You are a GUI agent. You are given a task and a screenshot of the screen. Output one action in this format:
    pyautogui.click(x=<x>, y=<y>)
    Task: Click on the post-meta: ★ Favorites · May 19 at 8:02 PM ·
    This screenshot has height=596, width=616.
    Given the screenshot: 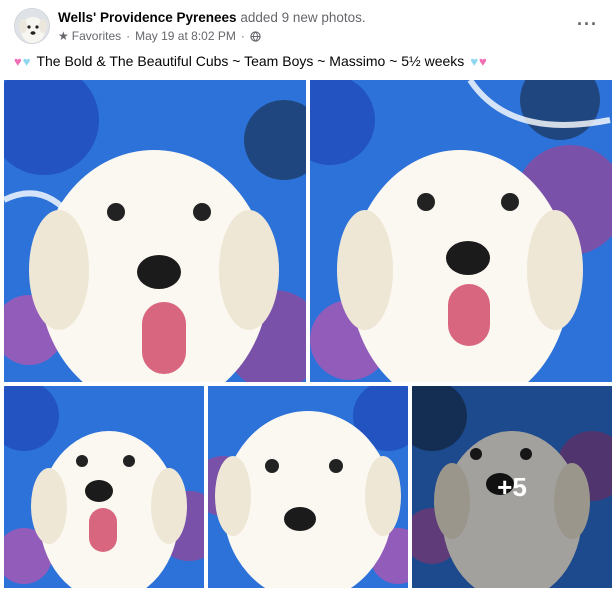 What is the action you would take?
    pyautogui.click(x=159, y=36)
    